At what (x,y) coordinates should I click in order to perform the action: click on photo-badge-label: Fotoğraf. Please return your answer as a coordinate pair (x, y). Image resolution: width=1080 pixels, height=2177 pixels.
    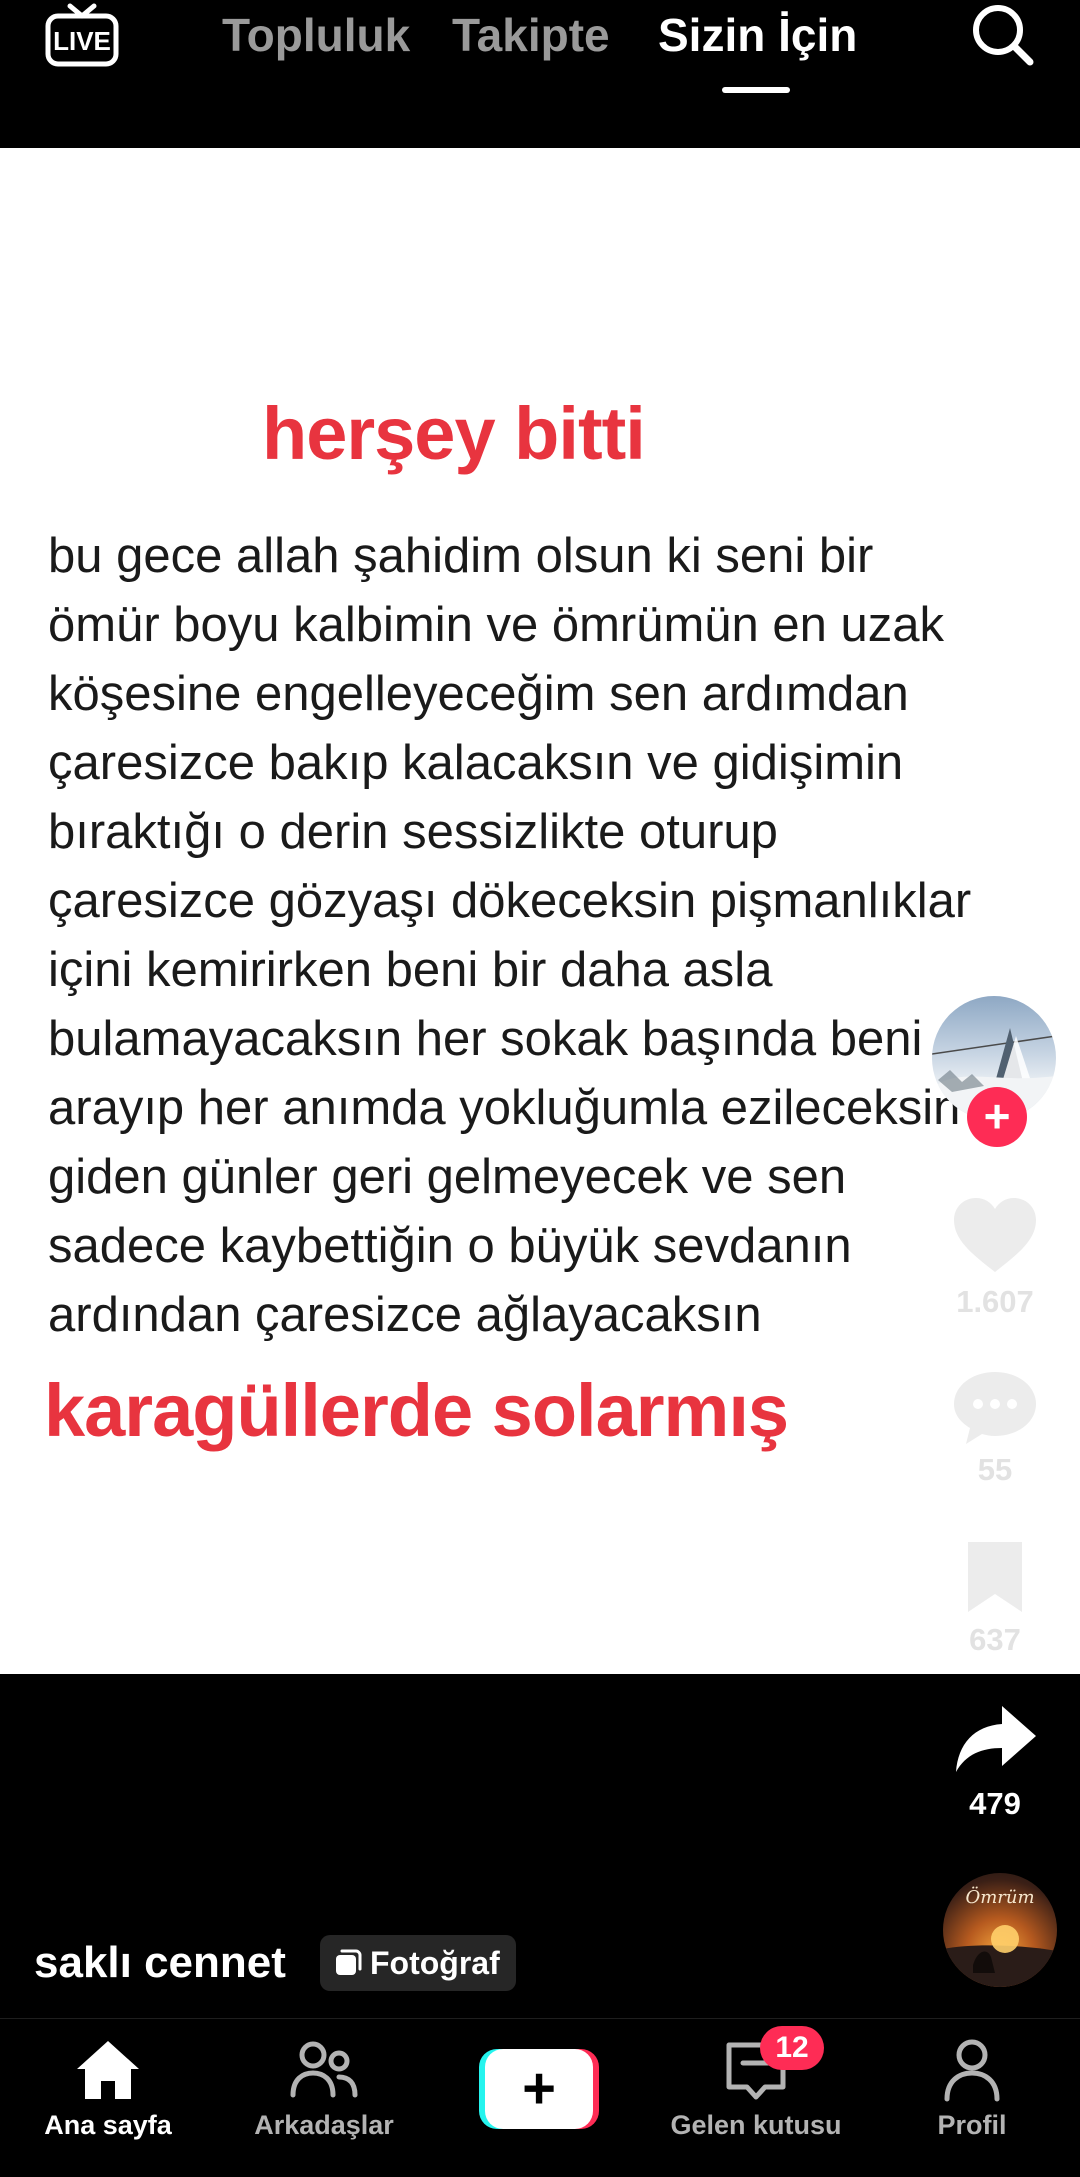
    Looking at the image, I should click on (435, 1962).